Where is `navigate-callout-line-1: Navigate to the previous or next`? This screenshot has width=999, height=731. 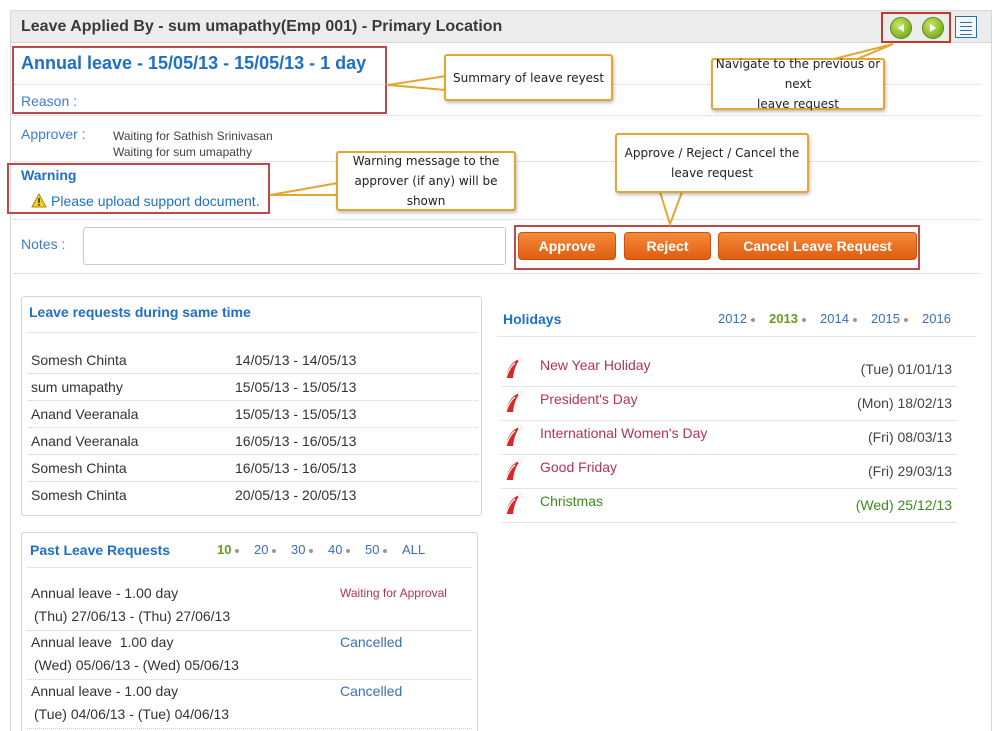 navigate-callout-line-1: Navigate to the previous or next is located at coordinates (798, 74).